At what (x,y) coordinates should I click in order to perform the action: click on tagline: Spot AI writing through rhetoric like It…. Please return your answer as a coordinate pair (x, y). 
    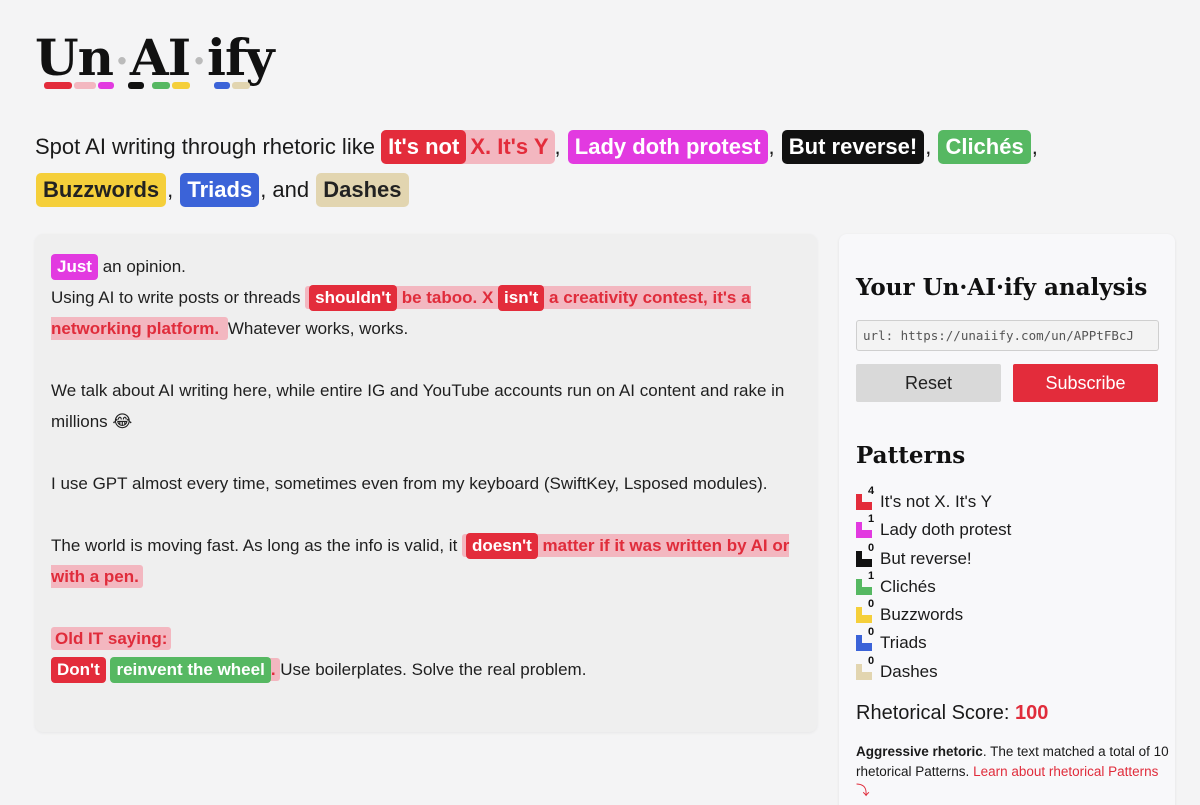
    Looking at the image, I should click on (600, 168).